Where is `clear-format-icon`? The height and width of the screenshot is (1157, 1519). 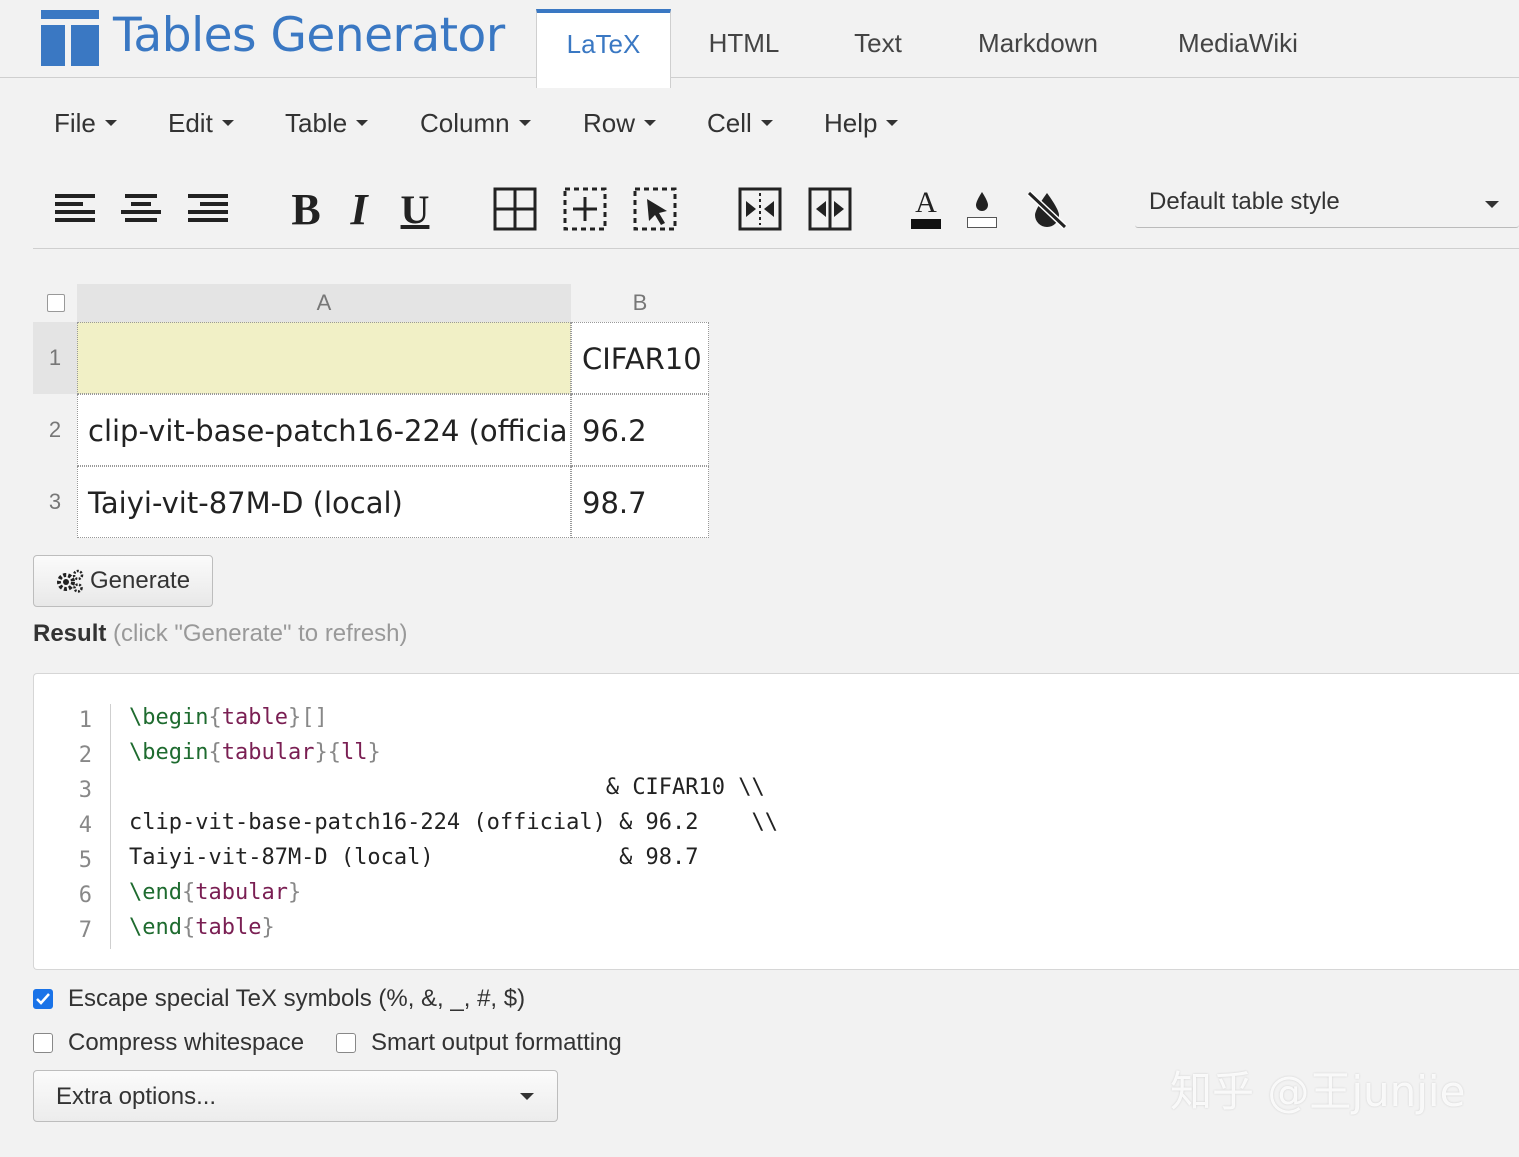
clear-format-icon is located at coordinates (1047, 209).